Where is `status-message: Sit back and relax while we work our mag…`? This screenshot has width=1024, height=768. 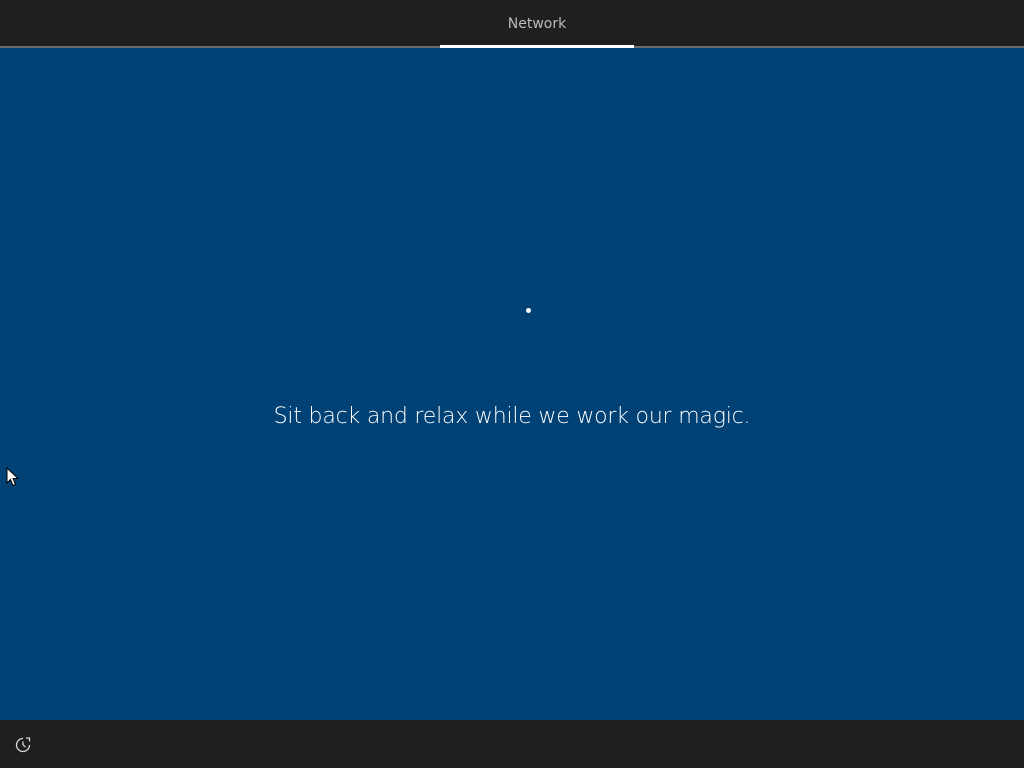
status-message: Sit back and relax while we work our mag… is located at coordinates (512, 416).